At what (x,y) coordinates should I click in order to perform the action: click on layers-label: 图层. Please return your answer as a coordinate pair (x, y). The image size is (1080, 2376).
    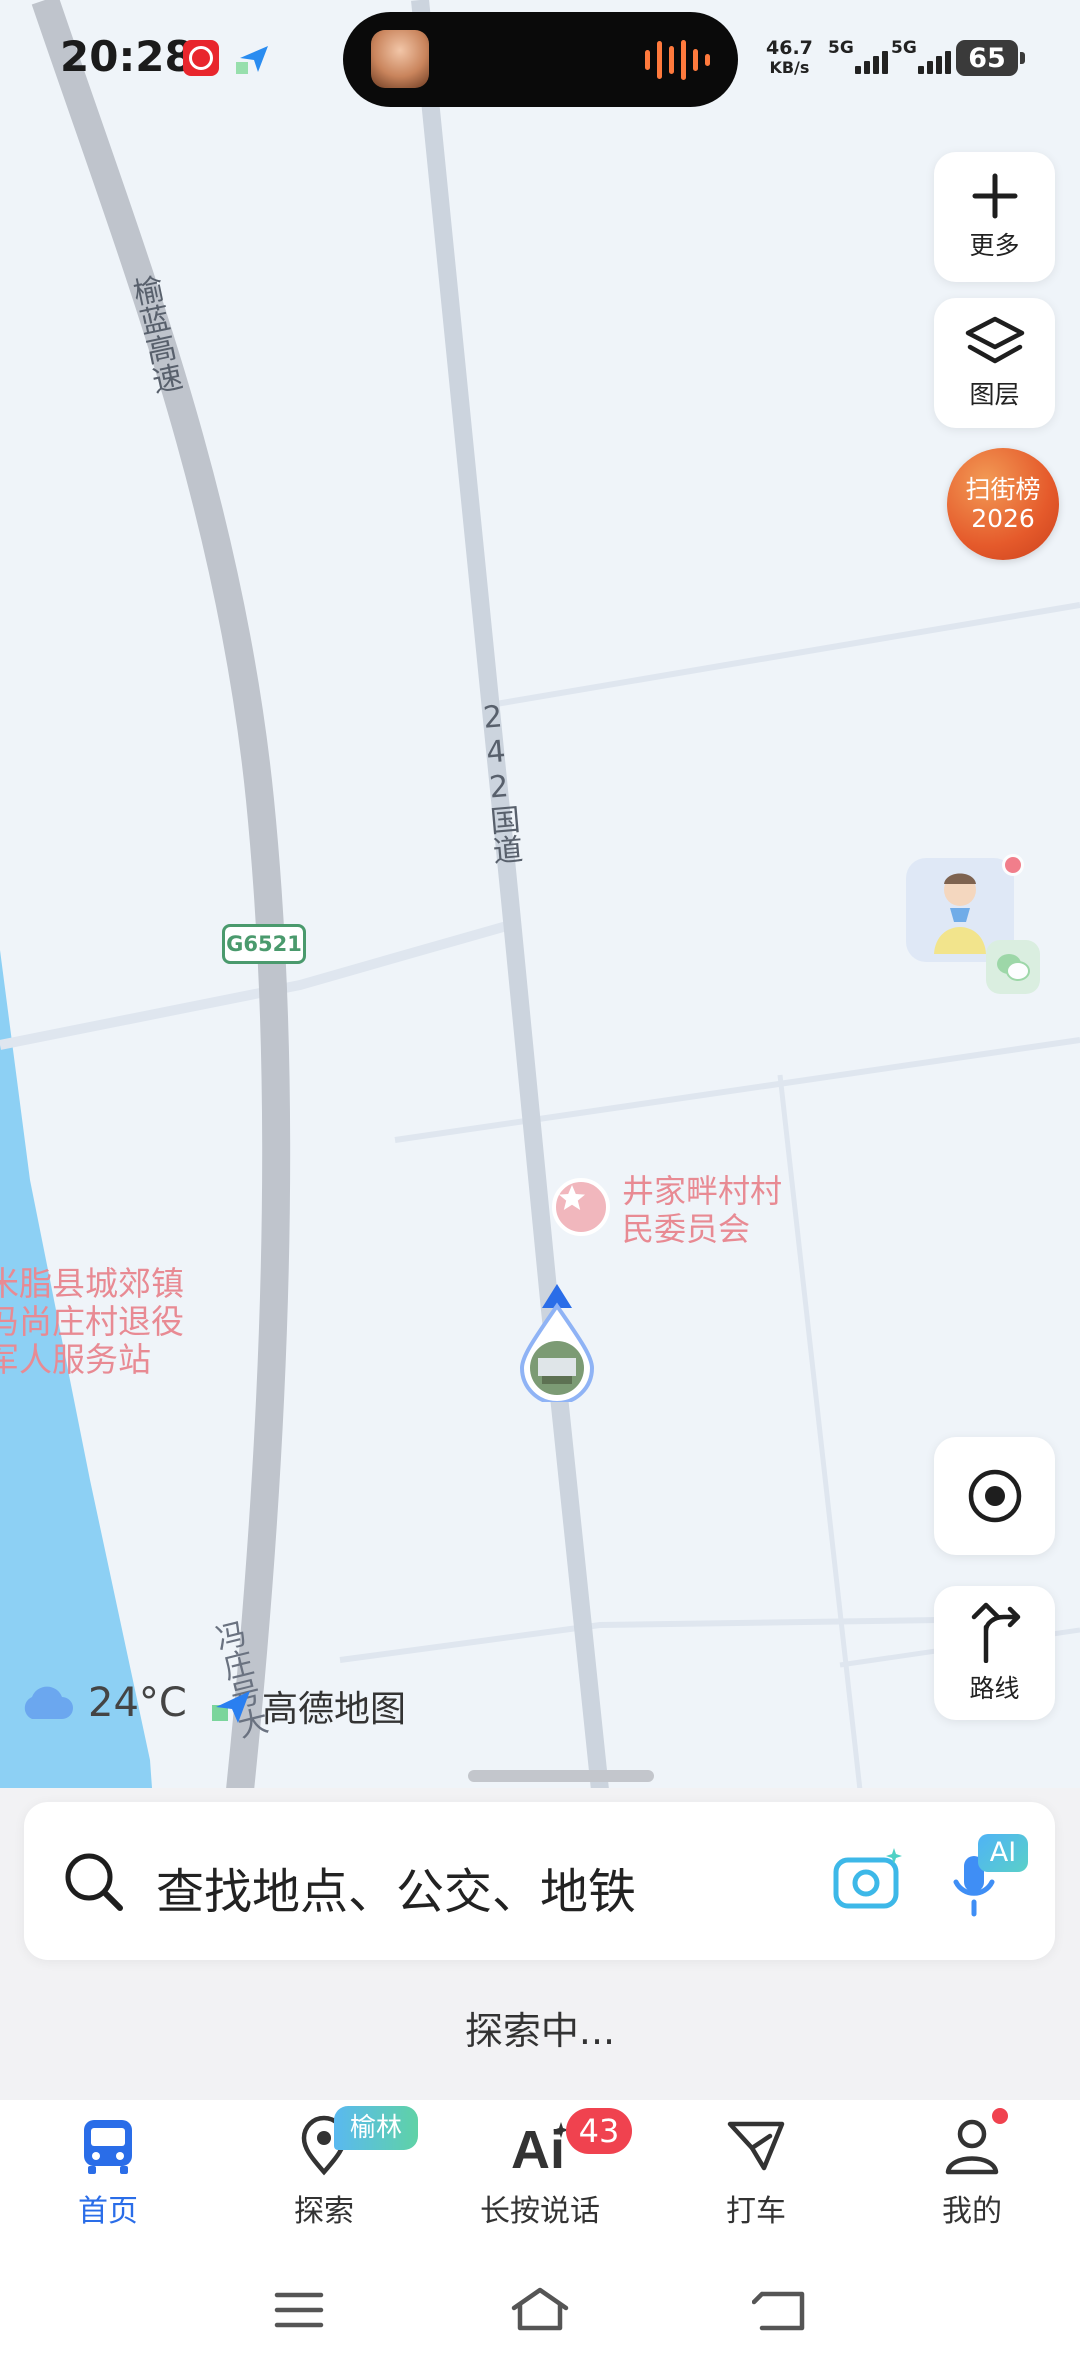
    Looking at the image, I should click on (994, 394).